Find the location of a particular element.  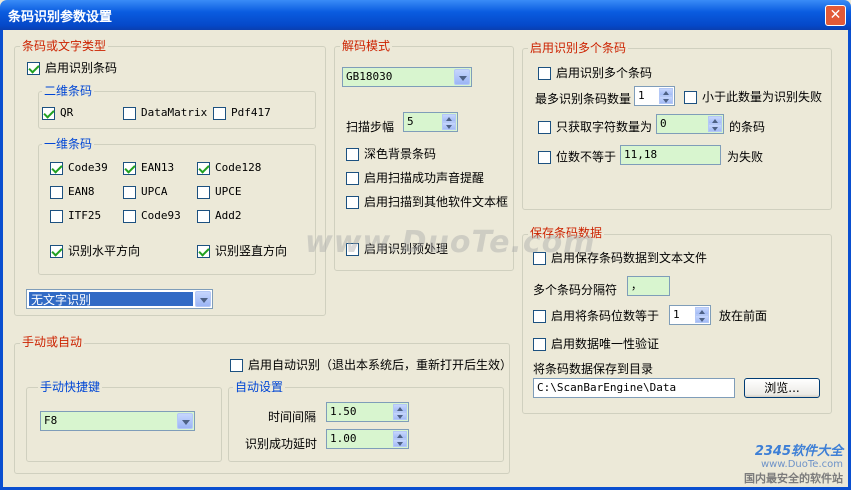

only-len-label: 只获取字符数量为 is located at coordinates (604, 127).